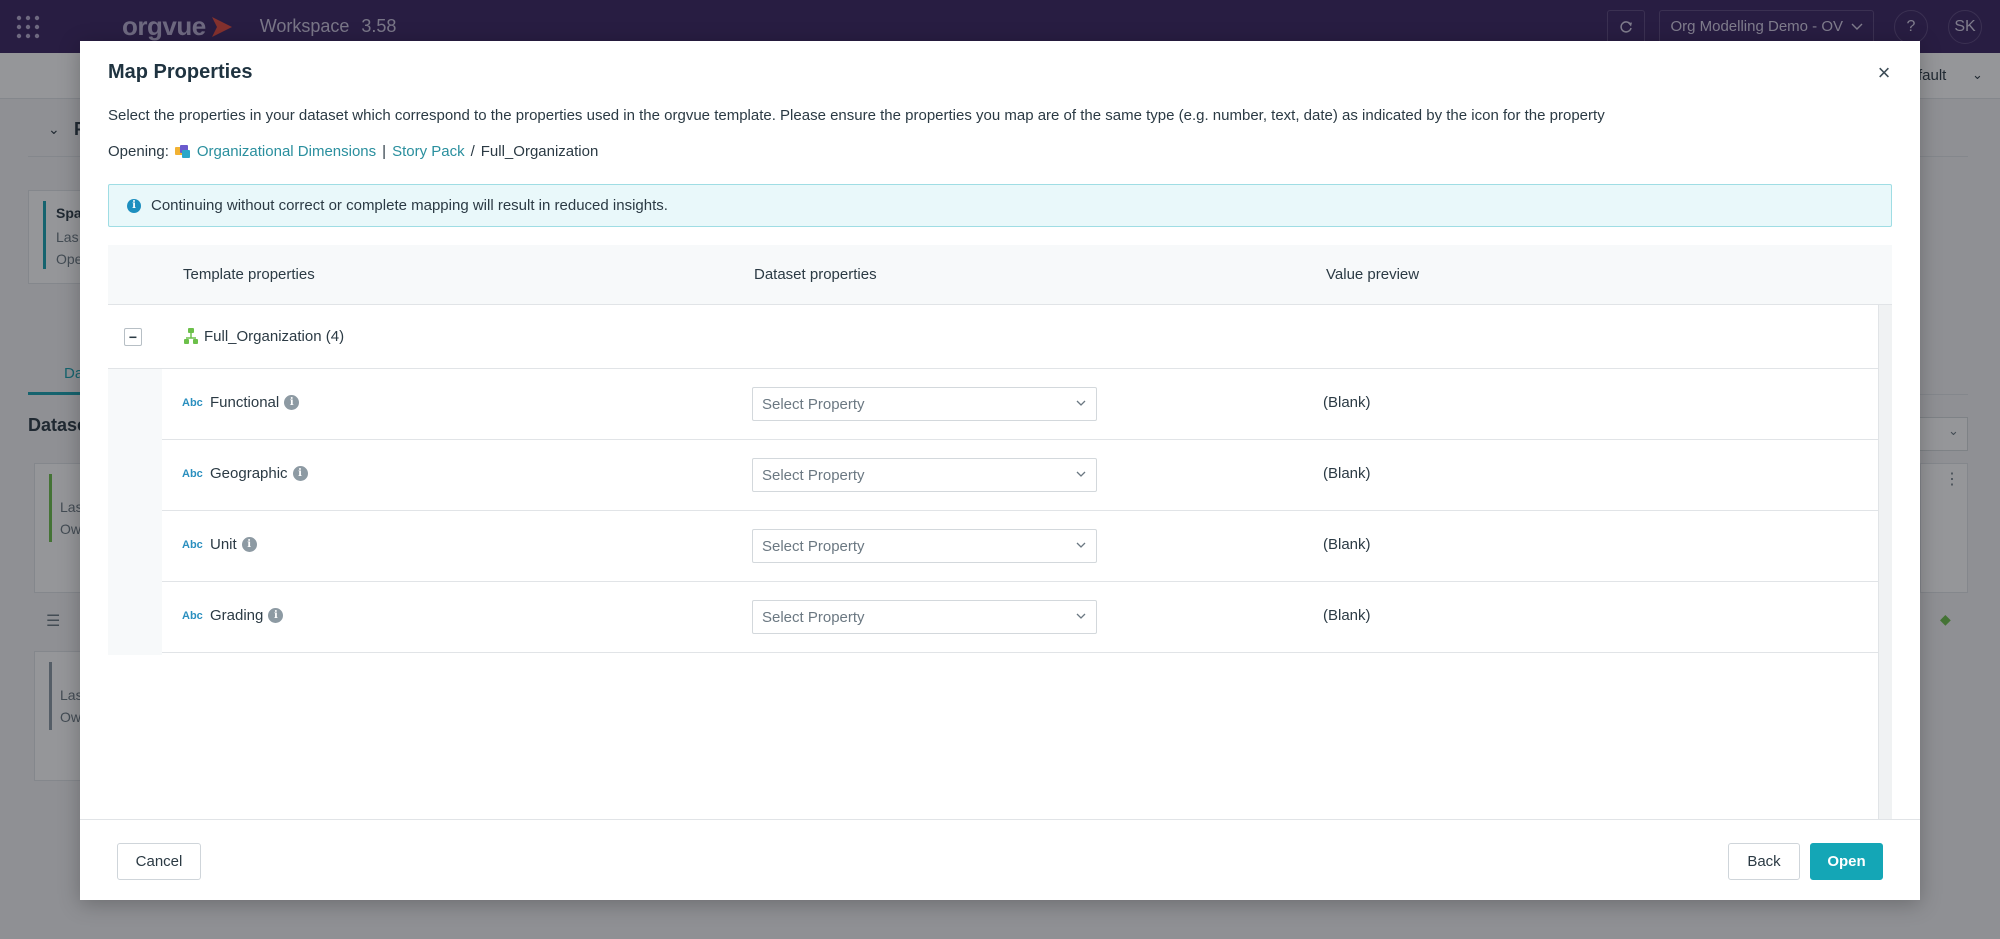 The image size is (2000, 939). What do you see at coordinates (180, 72) in the screenshot?
I see `dialog-title: Map Properties` at bounding box center [180, 72].